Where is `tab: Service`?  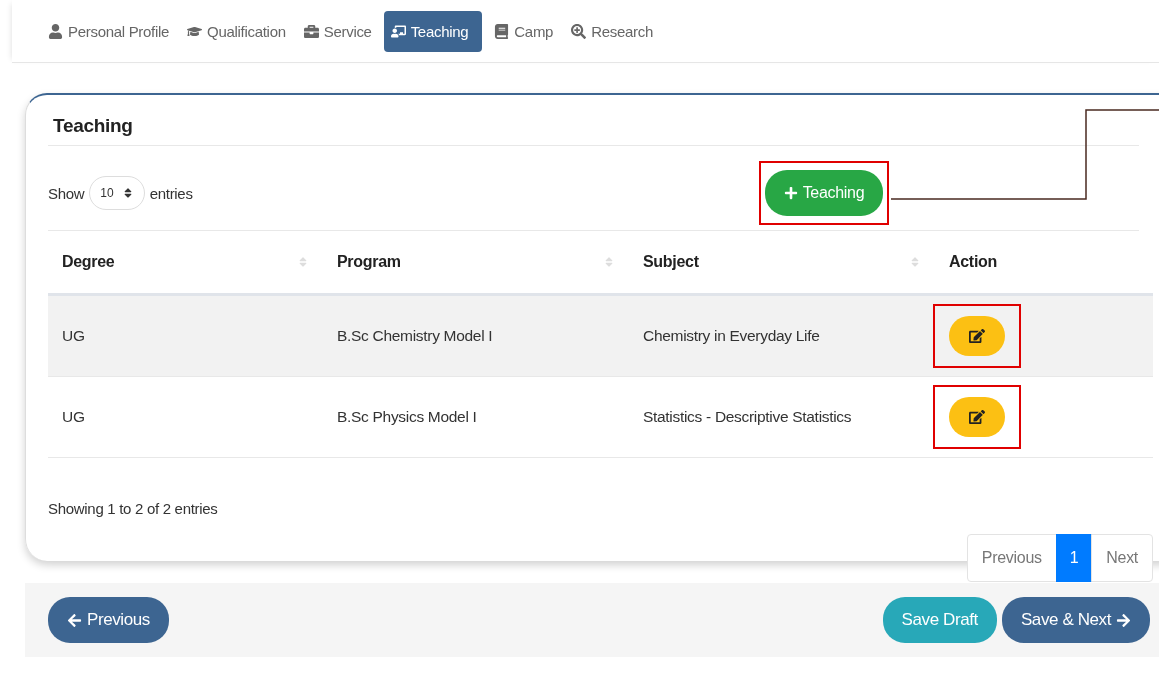
tab: Service is located at coordinates (337, 31).